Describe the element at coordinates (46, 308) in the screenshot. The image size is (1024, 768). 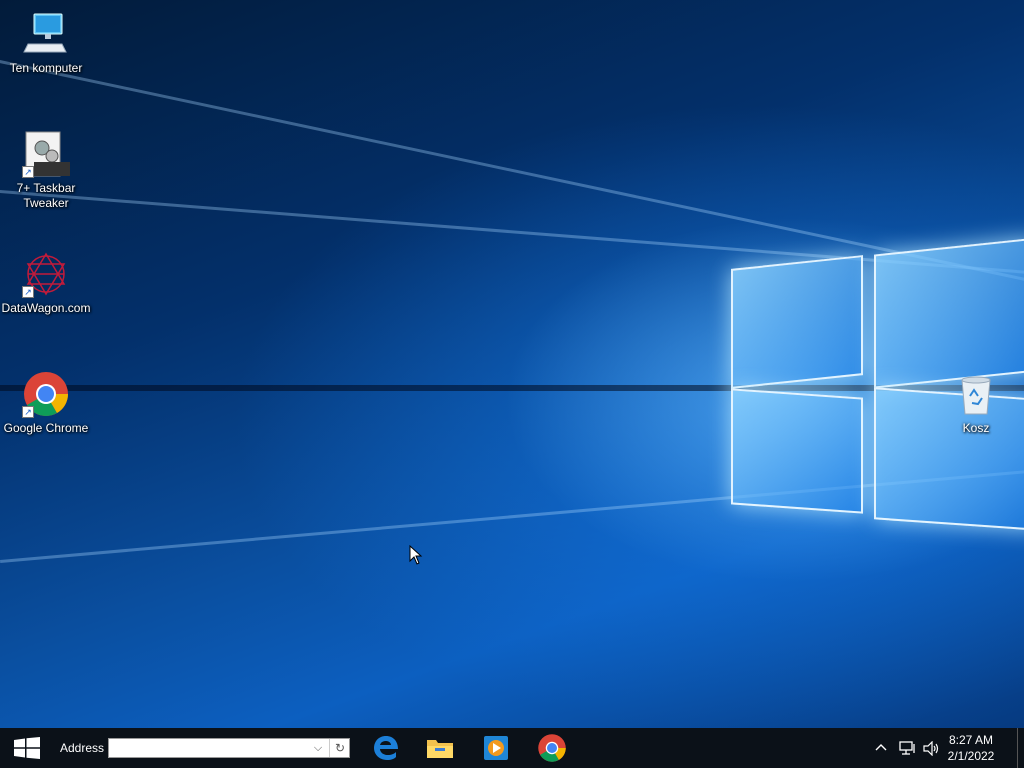
I see `desktop-icon-label: DataWagon.com` at that location.